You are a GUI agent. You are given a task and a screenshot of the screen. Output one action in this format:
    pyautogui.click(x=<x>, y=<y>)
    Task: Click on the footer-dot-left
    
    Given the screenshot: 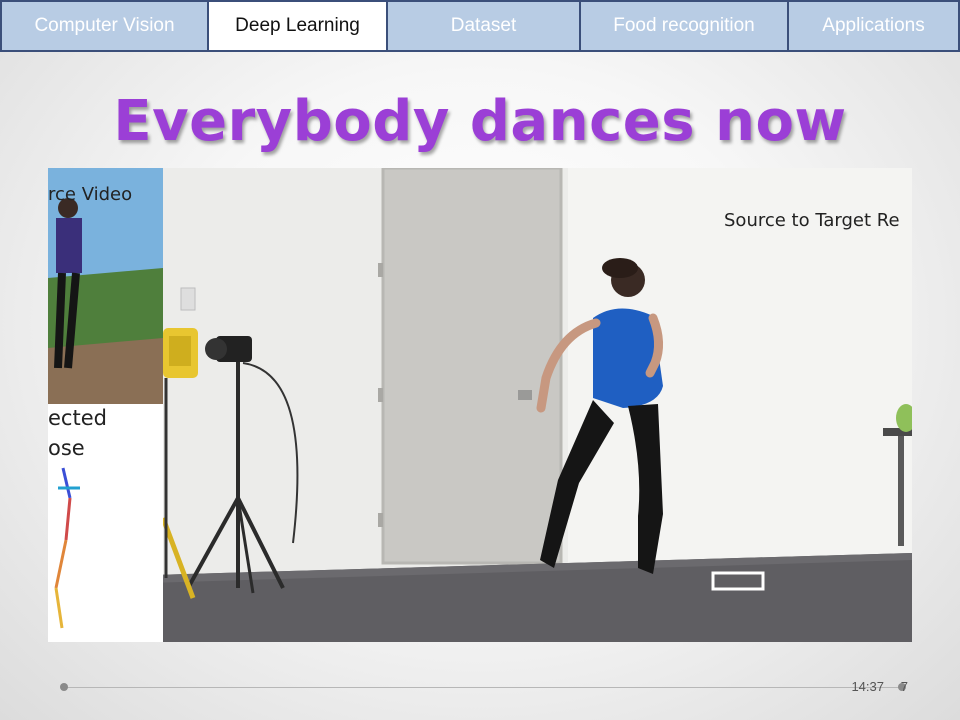 What is the action you would take?
    pyautogui.click(x=64, y=687)
    